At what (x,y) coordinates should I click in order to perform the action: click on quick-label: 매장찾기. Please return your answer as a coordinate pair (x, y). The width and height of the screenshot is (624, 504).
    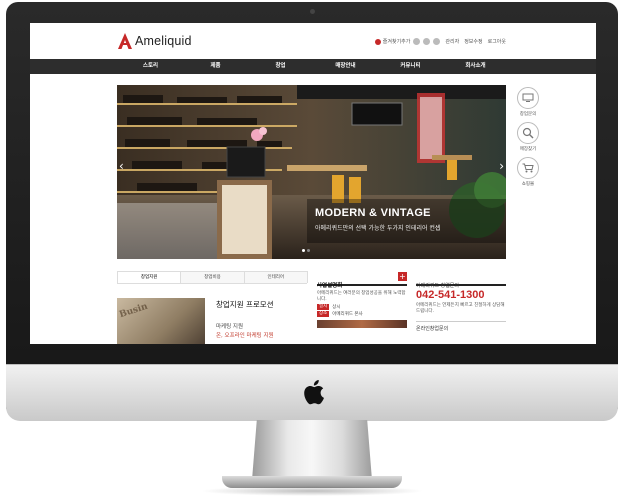
    Looking at the image, I should click on (528, 149).